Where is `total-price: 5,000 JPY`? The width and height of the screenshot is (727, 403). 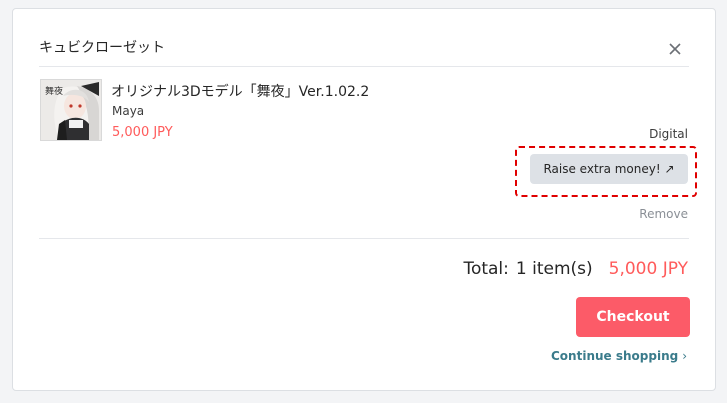
total-price: 5,000 JPY is located at coordinates (648, 269).